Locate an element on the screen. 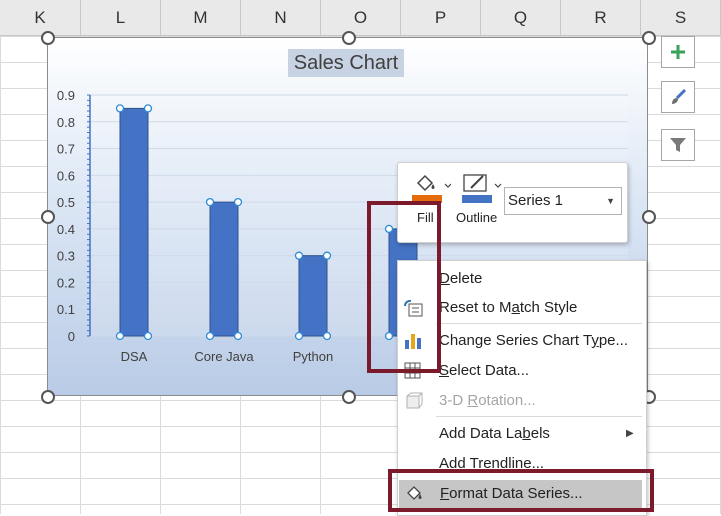 The height and width of the screenshot is (516, 721). plus-icon is located at coordinates (678, 52).